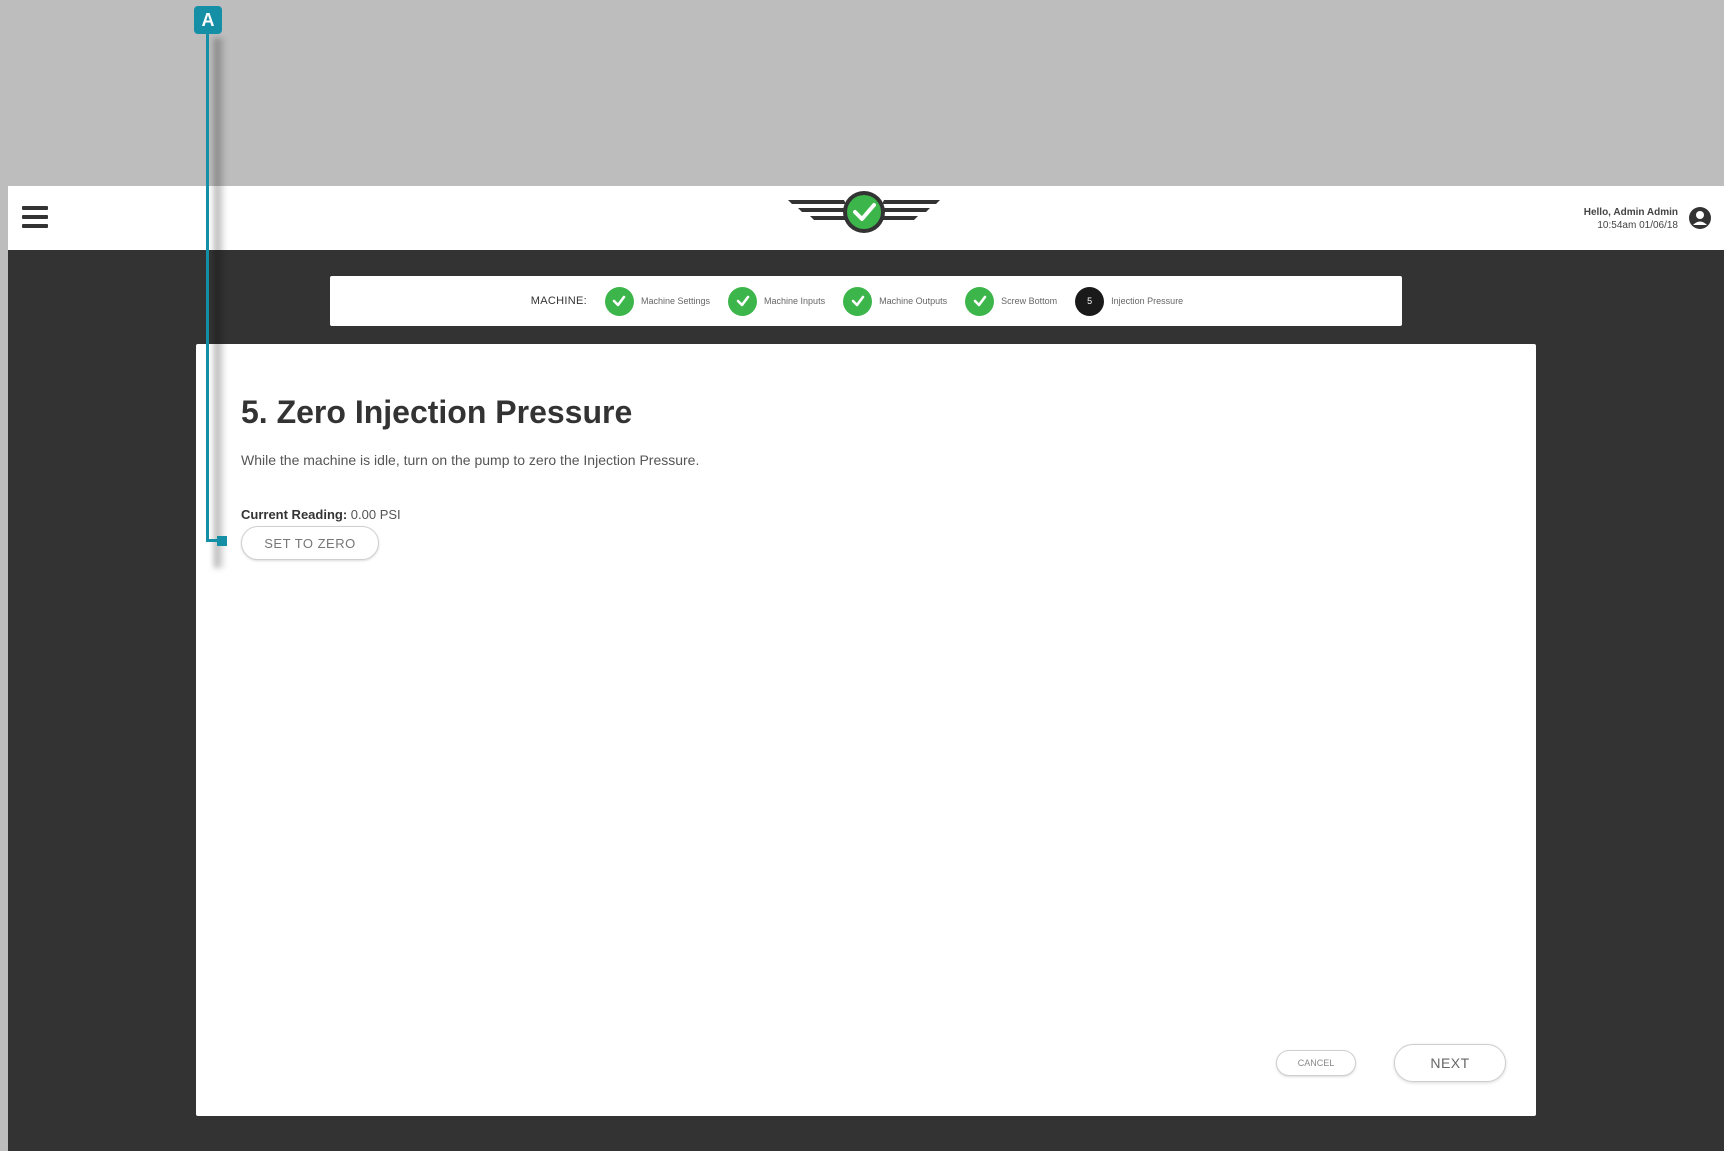 This screenshot has width=1724, height=1151. I want to click on callout-pointer, so click(222, 541).